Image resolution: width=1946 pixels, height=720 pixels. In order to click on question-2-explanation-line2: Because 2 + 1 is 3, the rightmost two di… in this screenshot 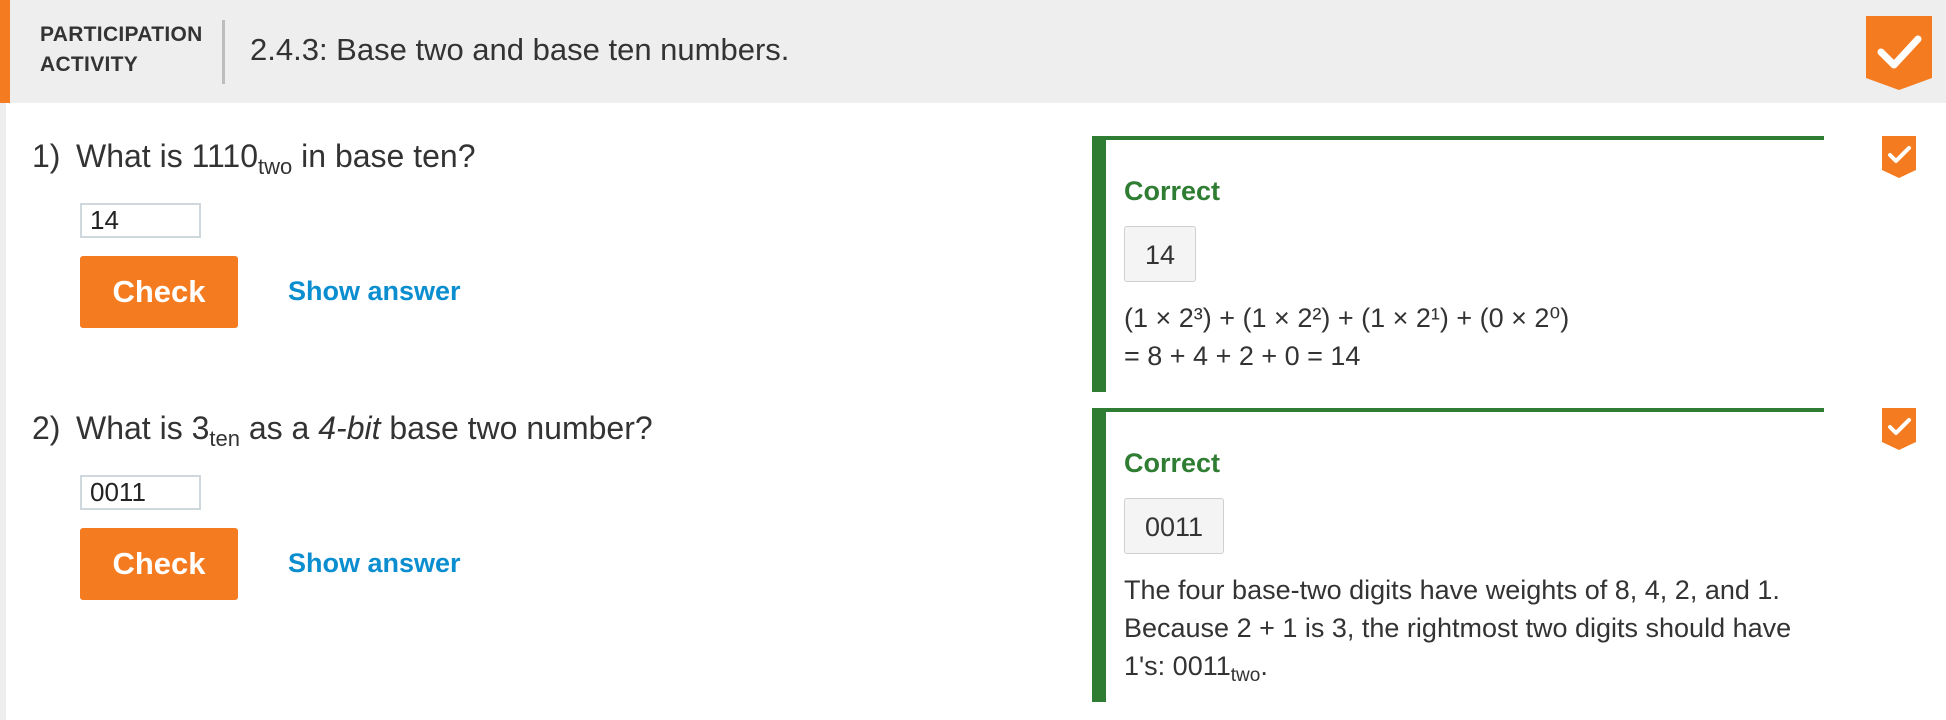, I will do `click(1458, 628)`.